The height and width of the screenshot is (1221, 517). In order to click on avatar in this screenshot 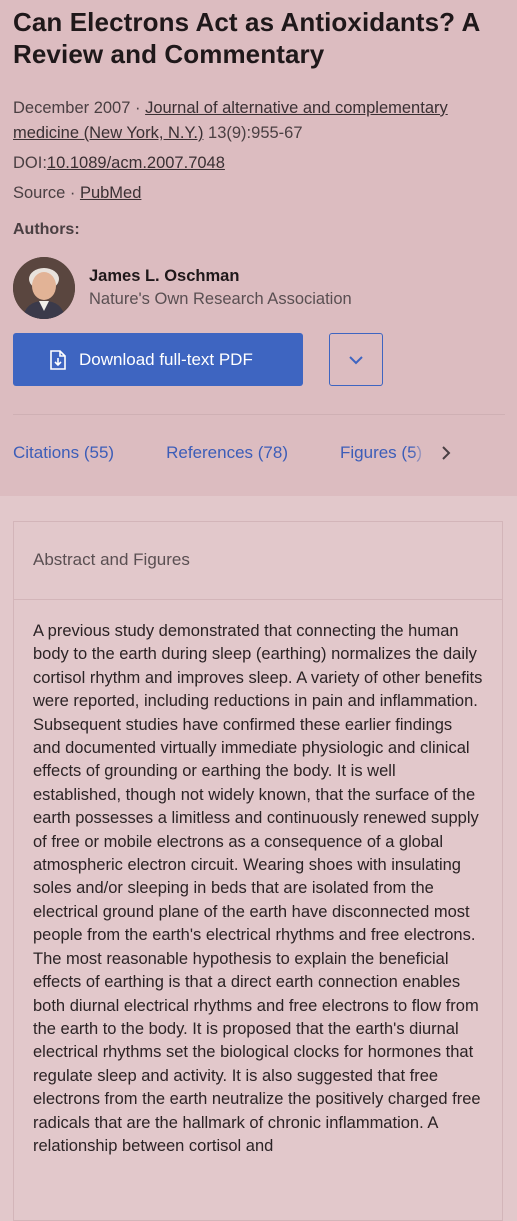, I will do `click(44, 288)`.